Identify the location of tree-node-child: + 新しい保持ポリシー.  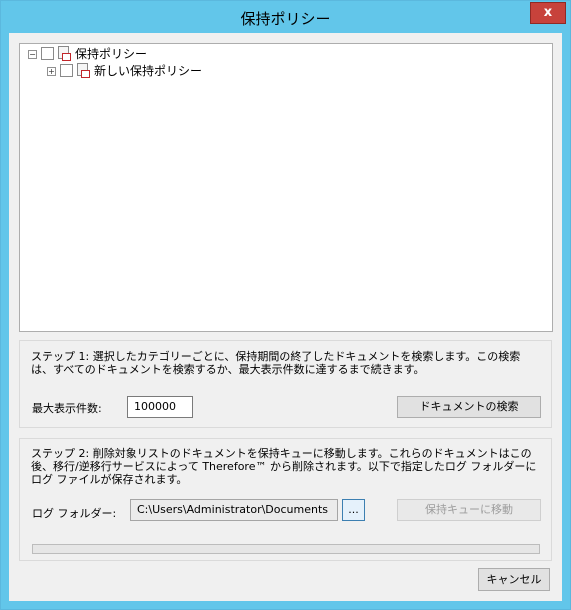
(157, 71).